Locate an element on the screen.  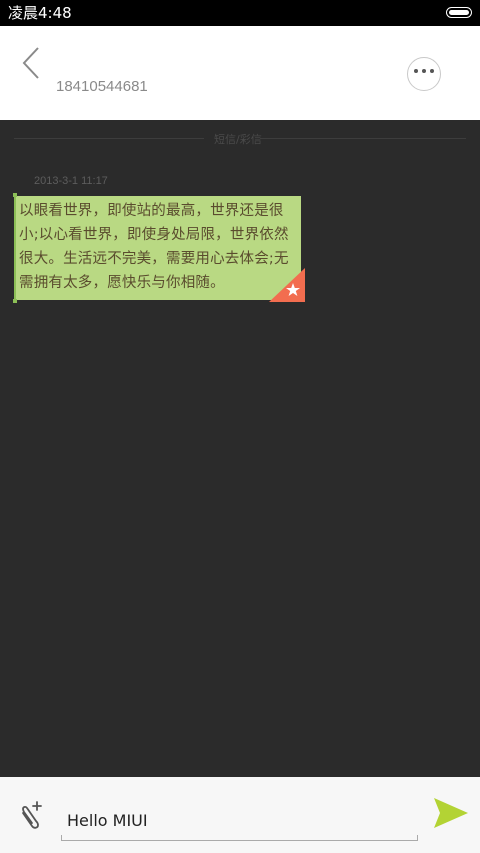
send-button is located at coordinates (451, 813).